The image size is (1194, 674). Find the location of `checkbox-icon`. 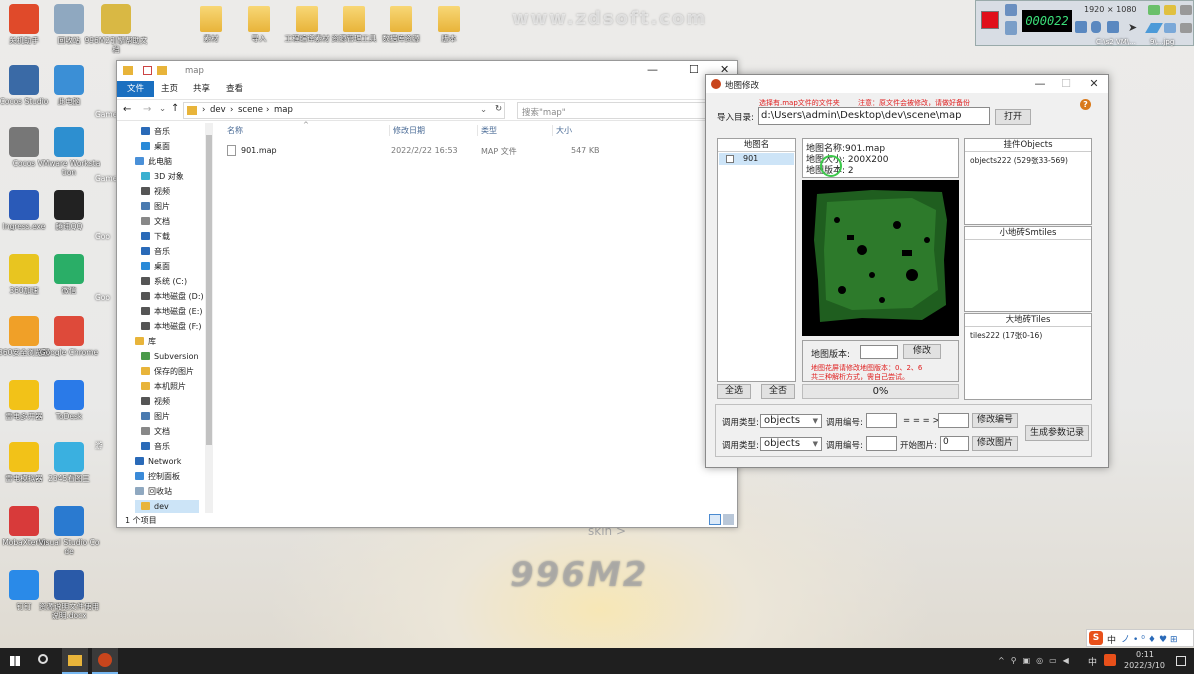

checkbox-icon is located at coordinates (147, 70).